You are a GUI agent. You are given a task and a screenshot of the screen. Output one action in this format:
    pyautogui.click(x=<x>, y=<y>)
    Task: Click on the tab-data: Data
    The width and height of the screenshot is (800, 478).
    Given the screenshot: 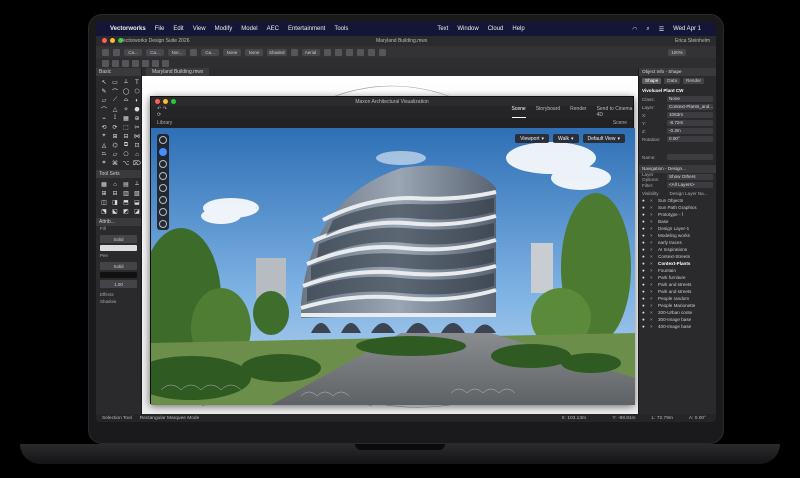 What is the action you would take?
    pyautogui.click(x=672, y=81)
    